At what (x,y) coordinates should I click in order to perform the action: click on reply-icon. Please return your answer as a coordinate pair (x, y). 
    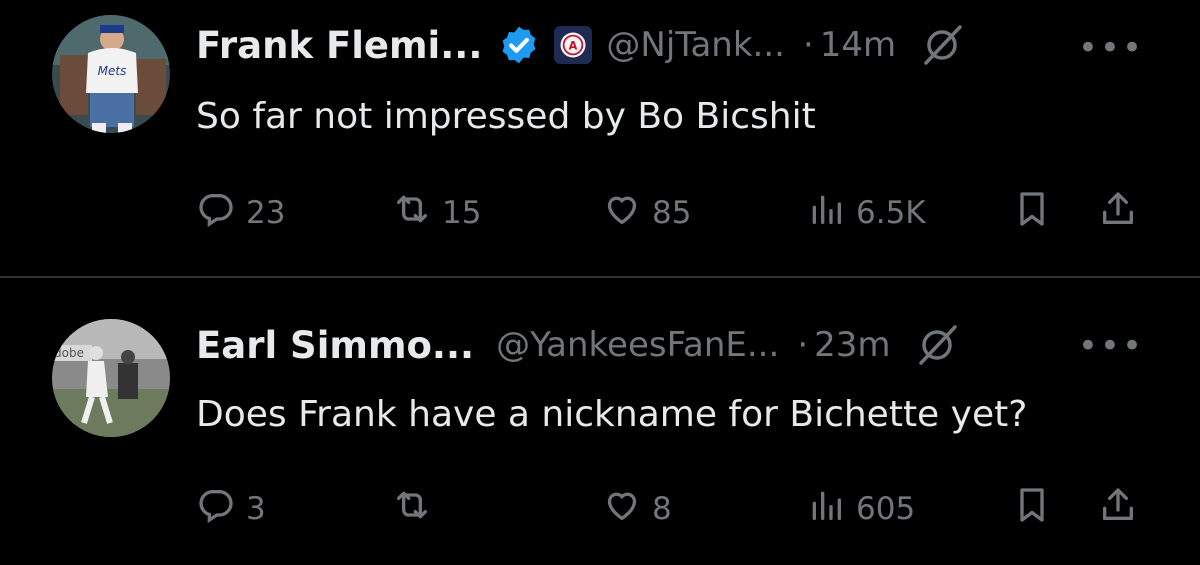
    Looking at the image, I should click on (216, 509).